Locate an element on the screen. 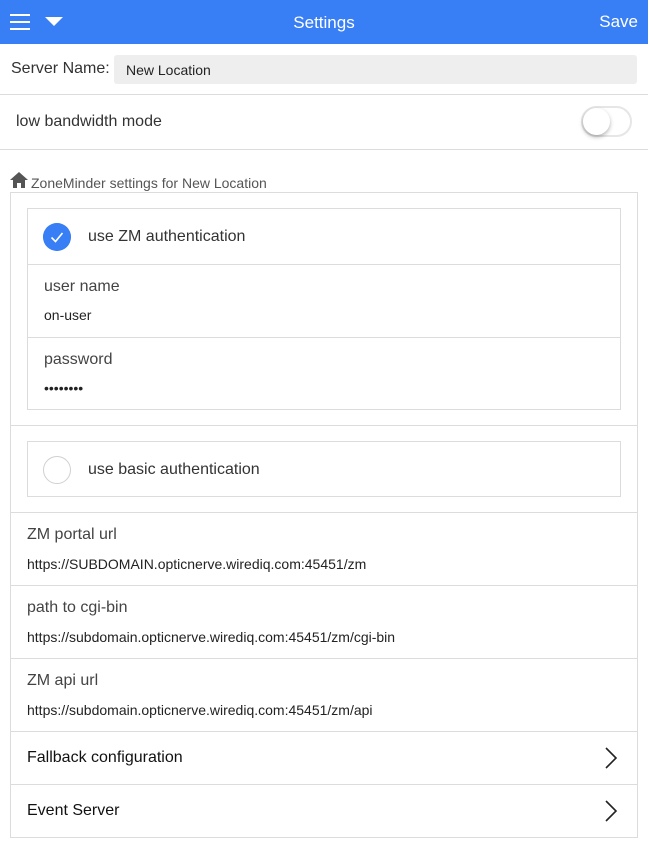  fallback-configuration-item: Fallback configuration is located at coordinates (324, 758).